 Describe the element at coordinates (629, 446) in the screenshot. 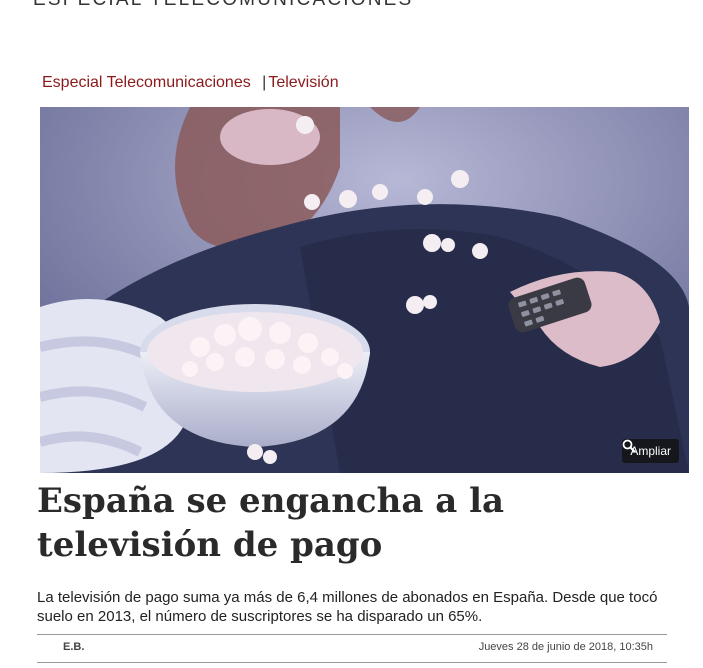

I see `search-icon` at that location.